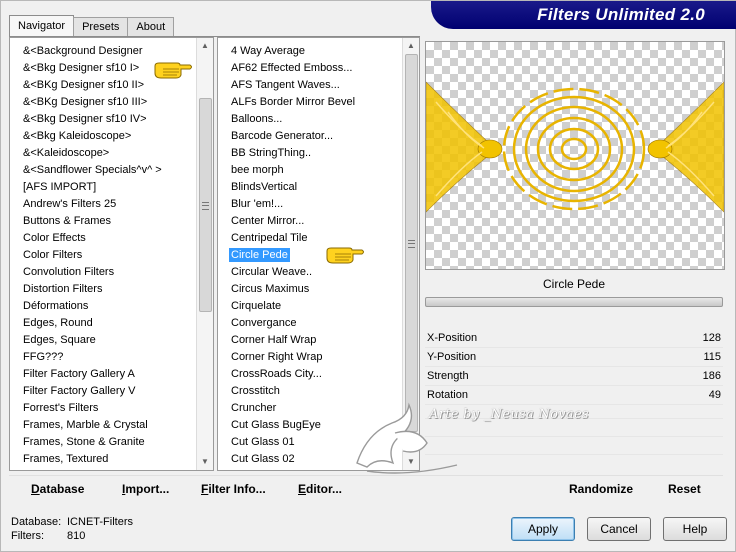  Describe the element at coordinates (310, 323) in the screenshot. I see `filter-item: Convergance` at that location.